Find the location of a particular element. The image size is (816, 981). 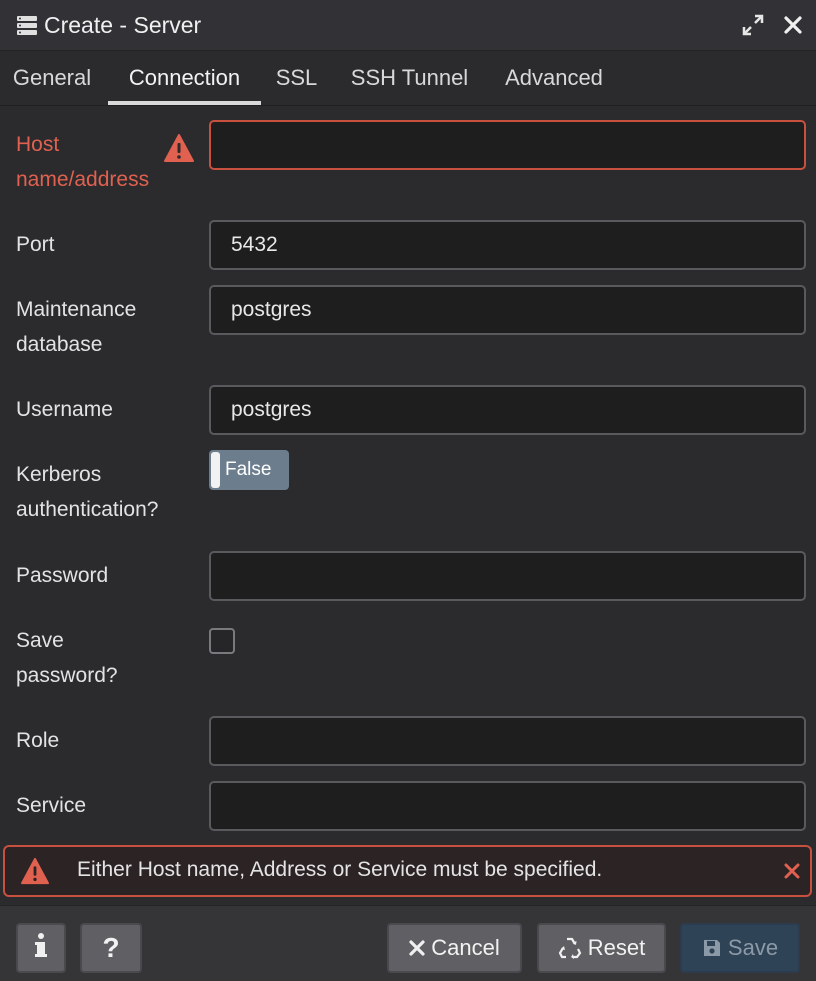

expand-icon is located at coordinates (753, 25).